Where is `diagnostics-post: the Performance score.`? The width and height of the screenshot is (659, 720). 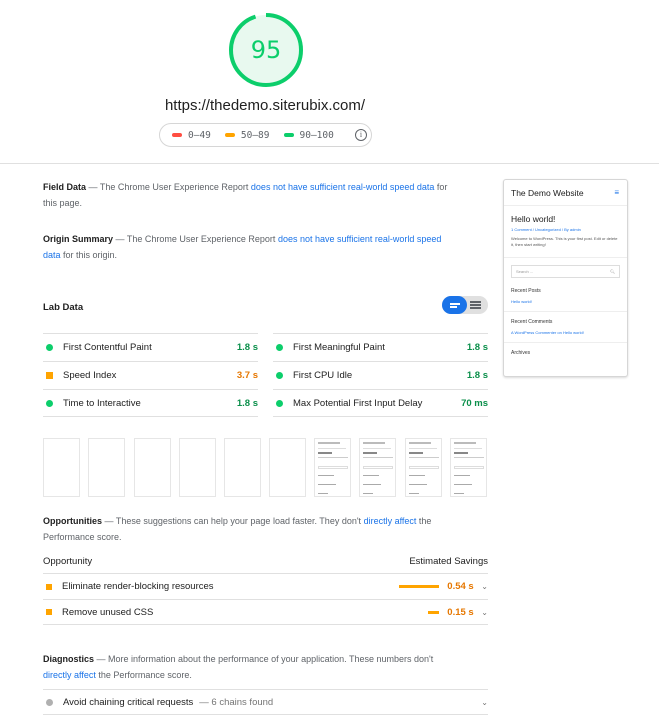 diagnostics-post: the Performance score. is located at coordinates (143, 675).